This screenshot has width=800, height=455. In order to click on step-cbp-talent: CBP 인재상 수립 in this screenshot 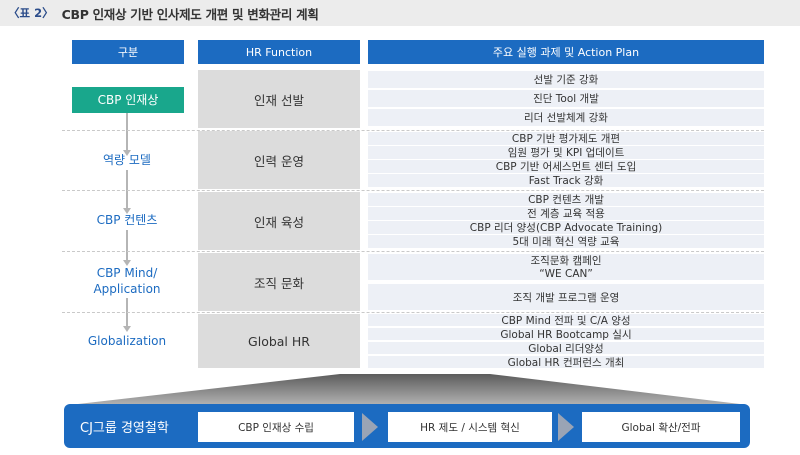, I will do `click(276, 427)`.